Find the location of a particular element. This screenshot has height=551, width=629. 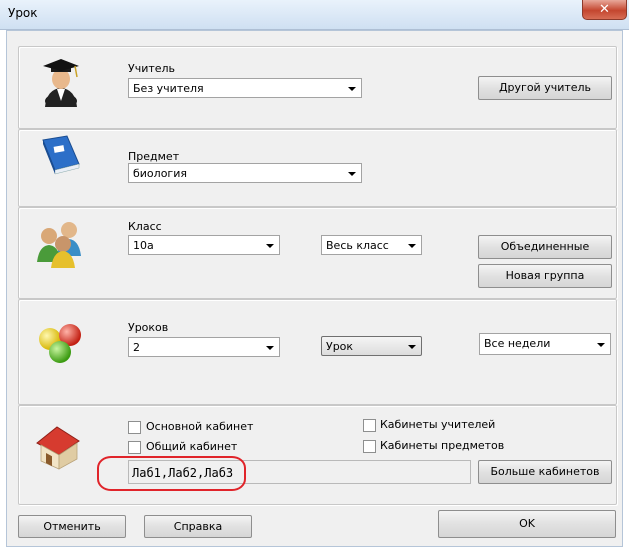

group-select-value: Весь класс is located at coordinates (357, 245).